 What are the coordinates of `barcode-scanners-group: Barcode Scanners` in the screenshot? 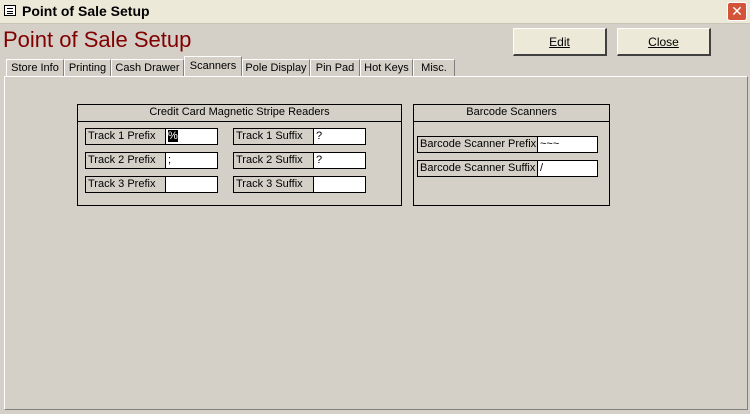 It's located at (511, 155).